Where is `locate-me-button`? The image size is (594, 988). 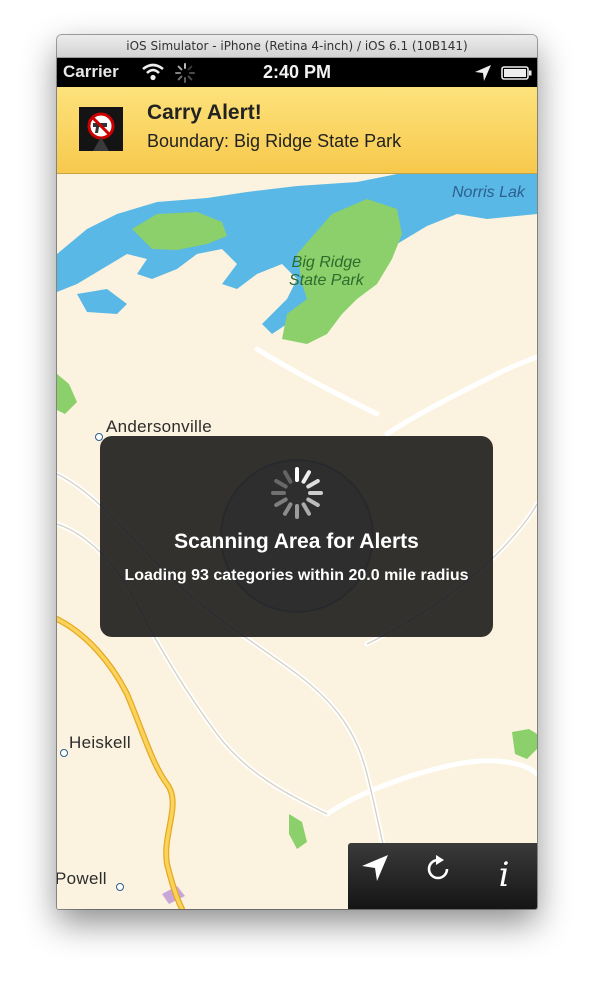
locate-me-button is located at coordinates (382, 875).